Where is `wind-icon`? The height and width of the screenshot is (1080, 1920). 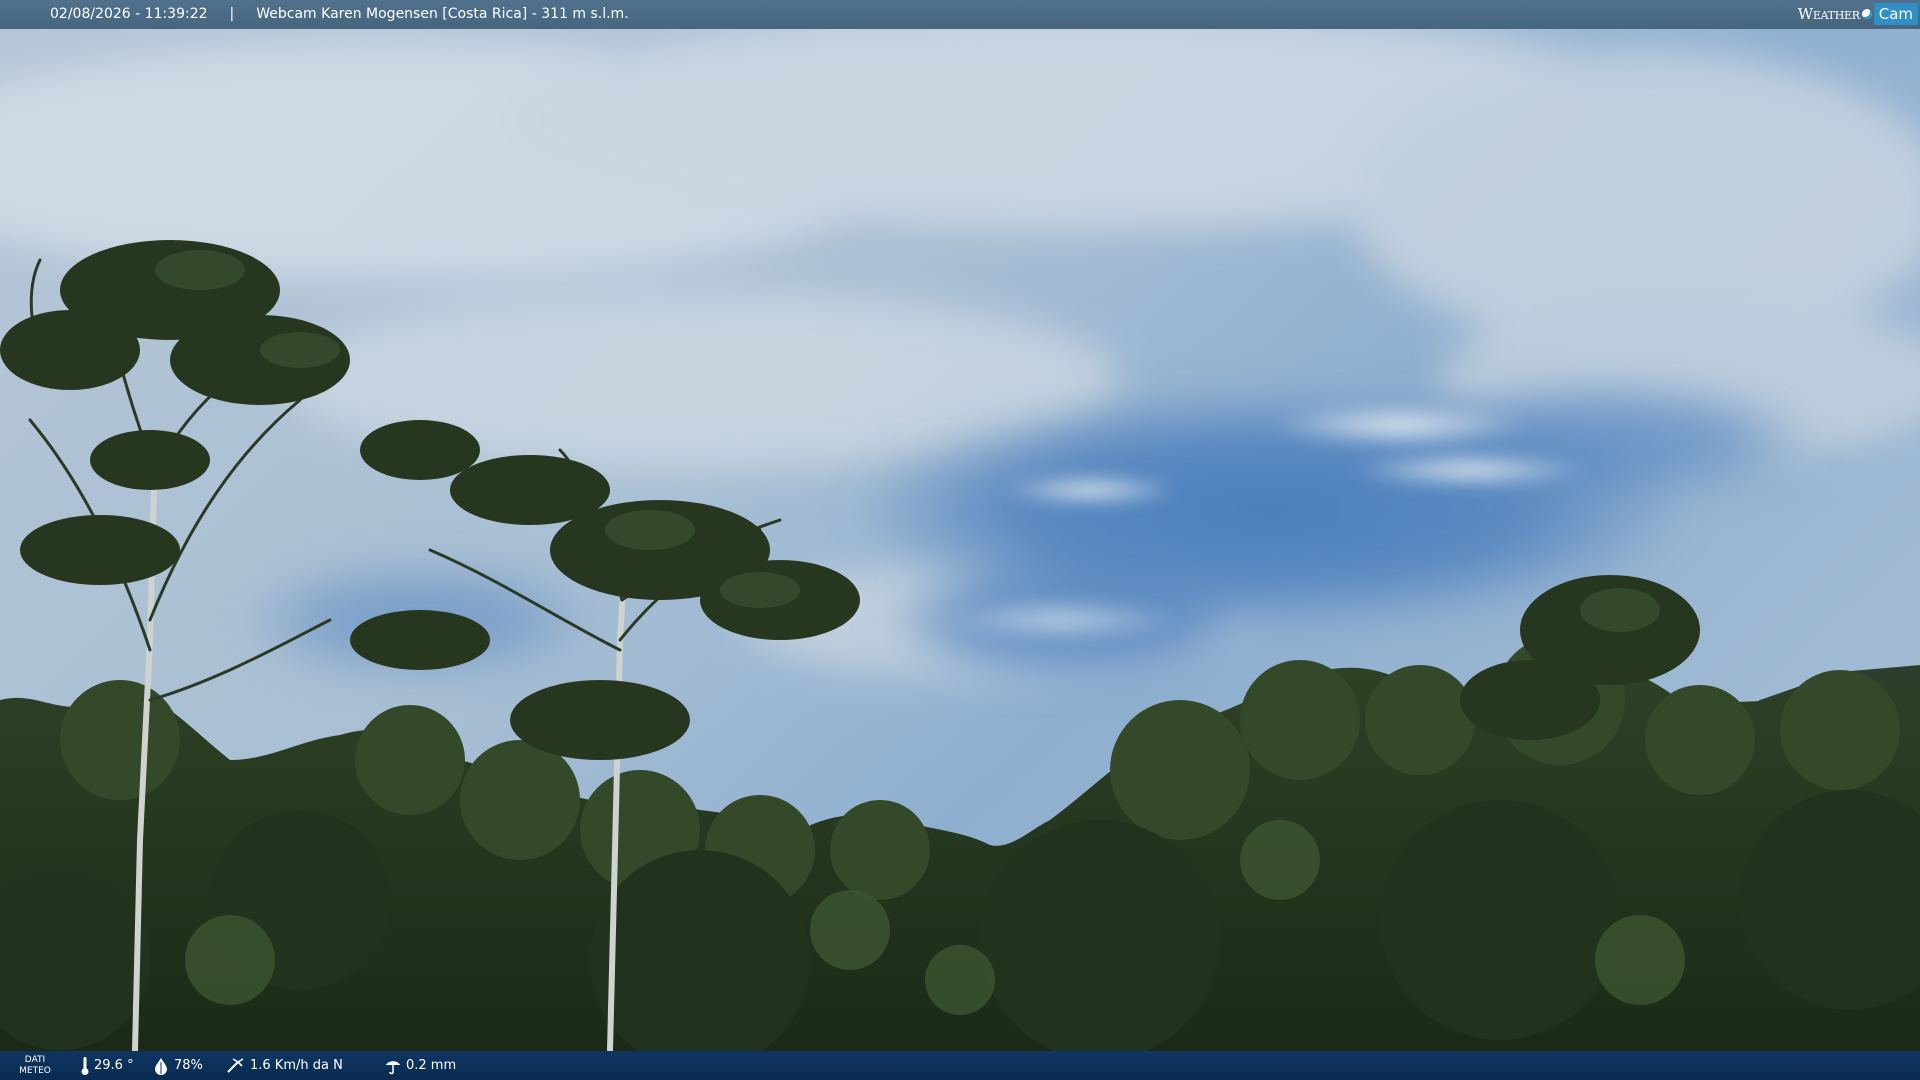
wind-icon is located at coordinates (235, 1065).